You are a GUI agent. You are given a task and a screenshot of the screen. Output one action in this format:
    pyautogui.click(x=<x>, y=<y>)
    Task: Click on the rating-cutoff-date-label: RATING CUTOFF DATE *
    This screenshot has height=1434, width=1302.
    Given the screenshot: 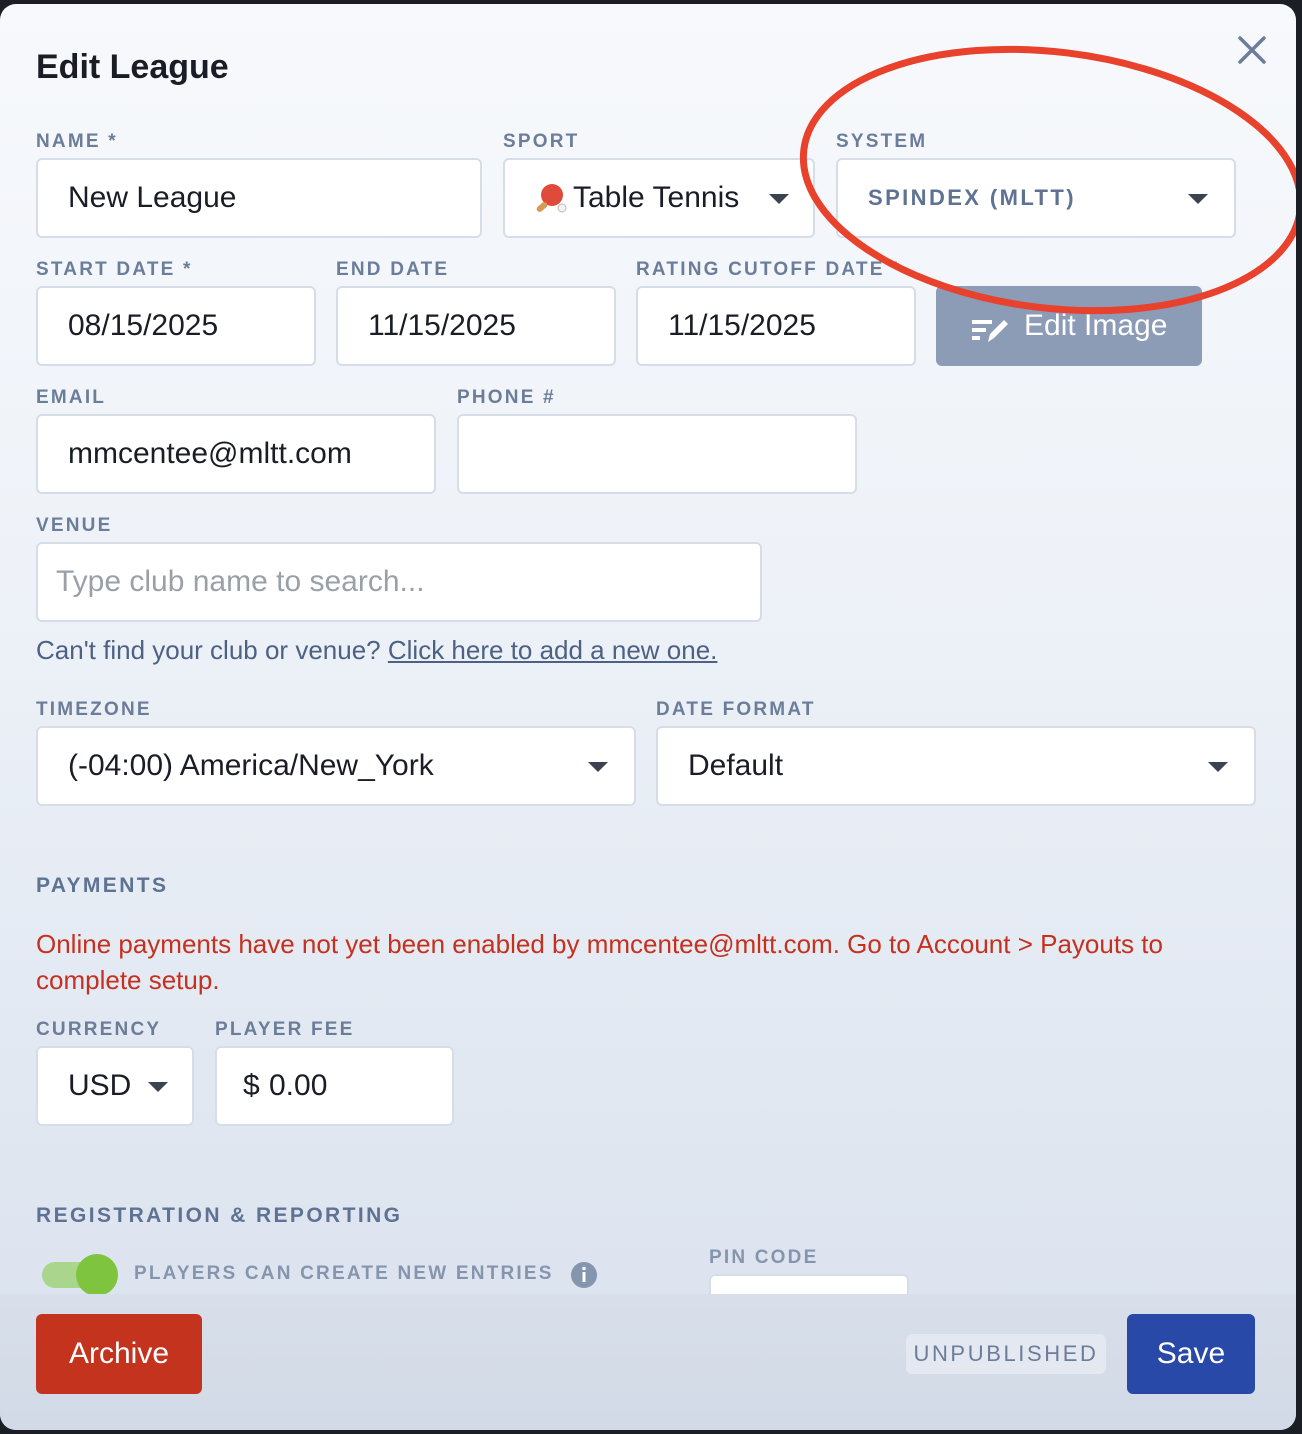 What is the action you would take?
    pyautogui.click(x=769, y=269)
    